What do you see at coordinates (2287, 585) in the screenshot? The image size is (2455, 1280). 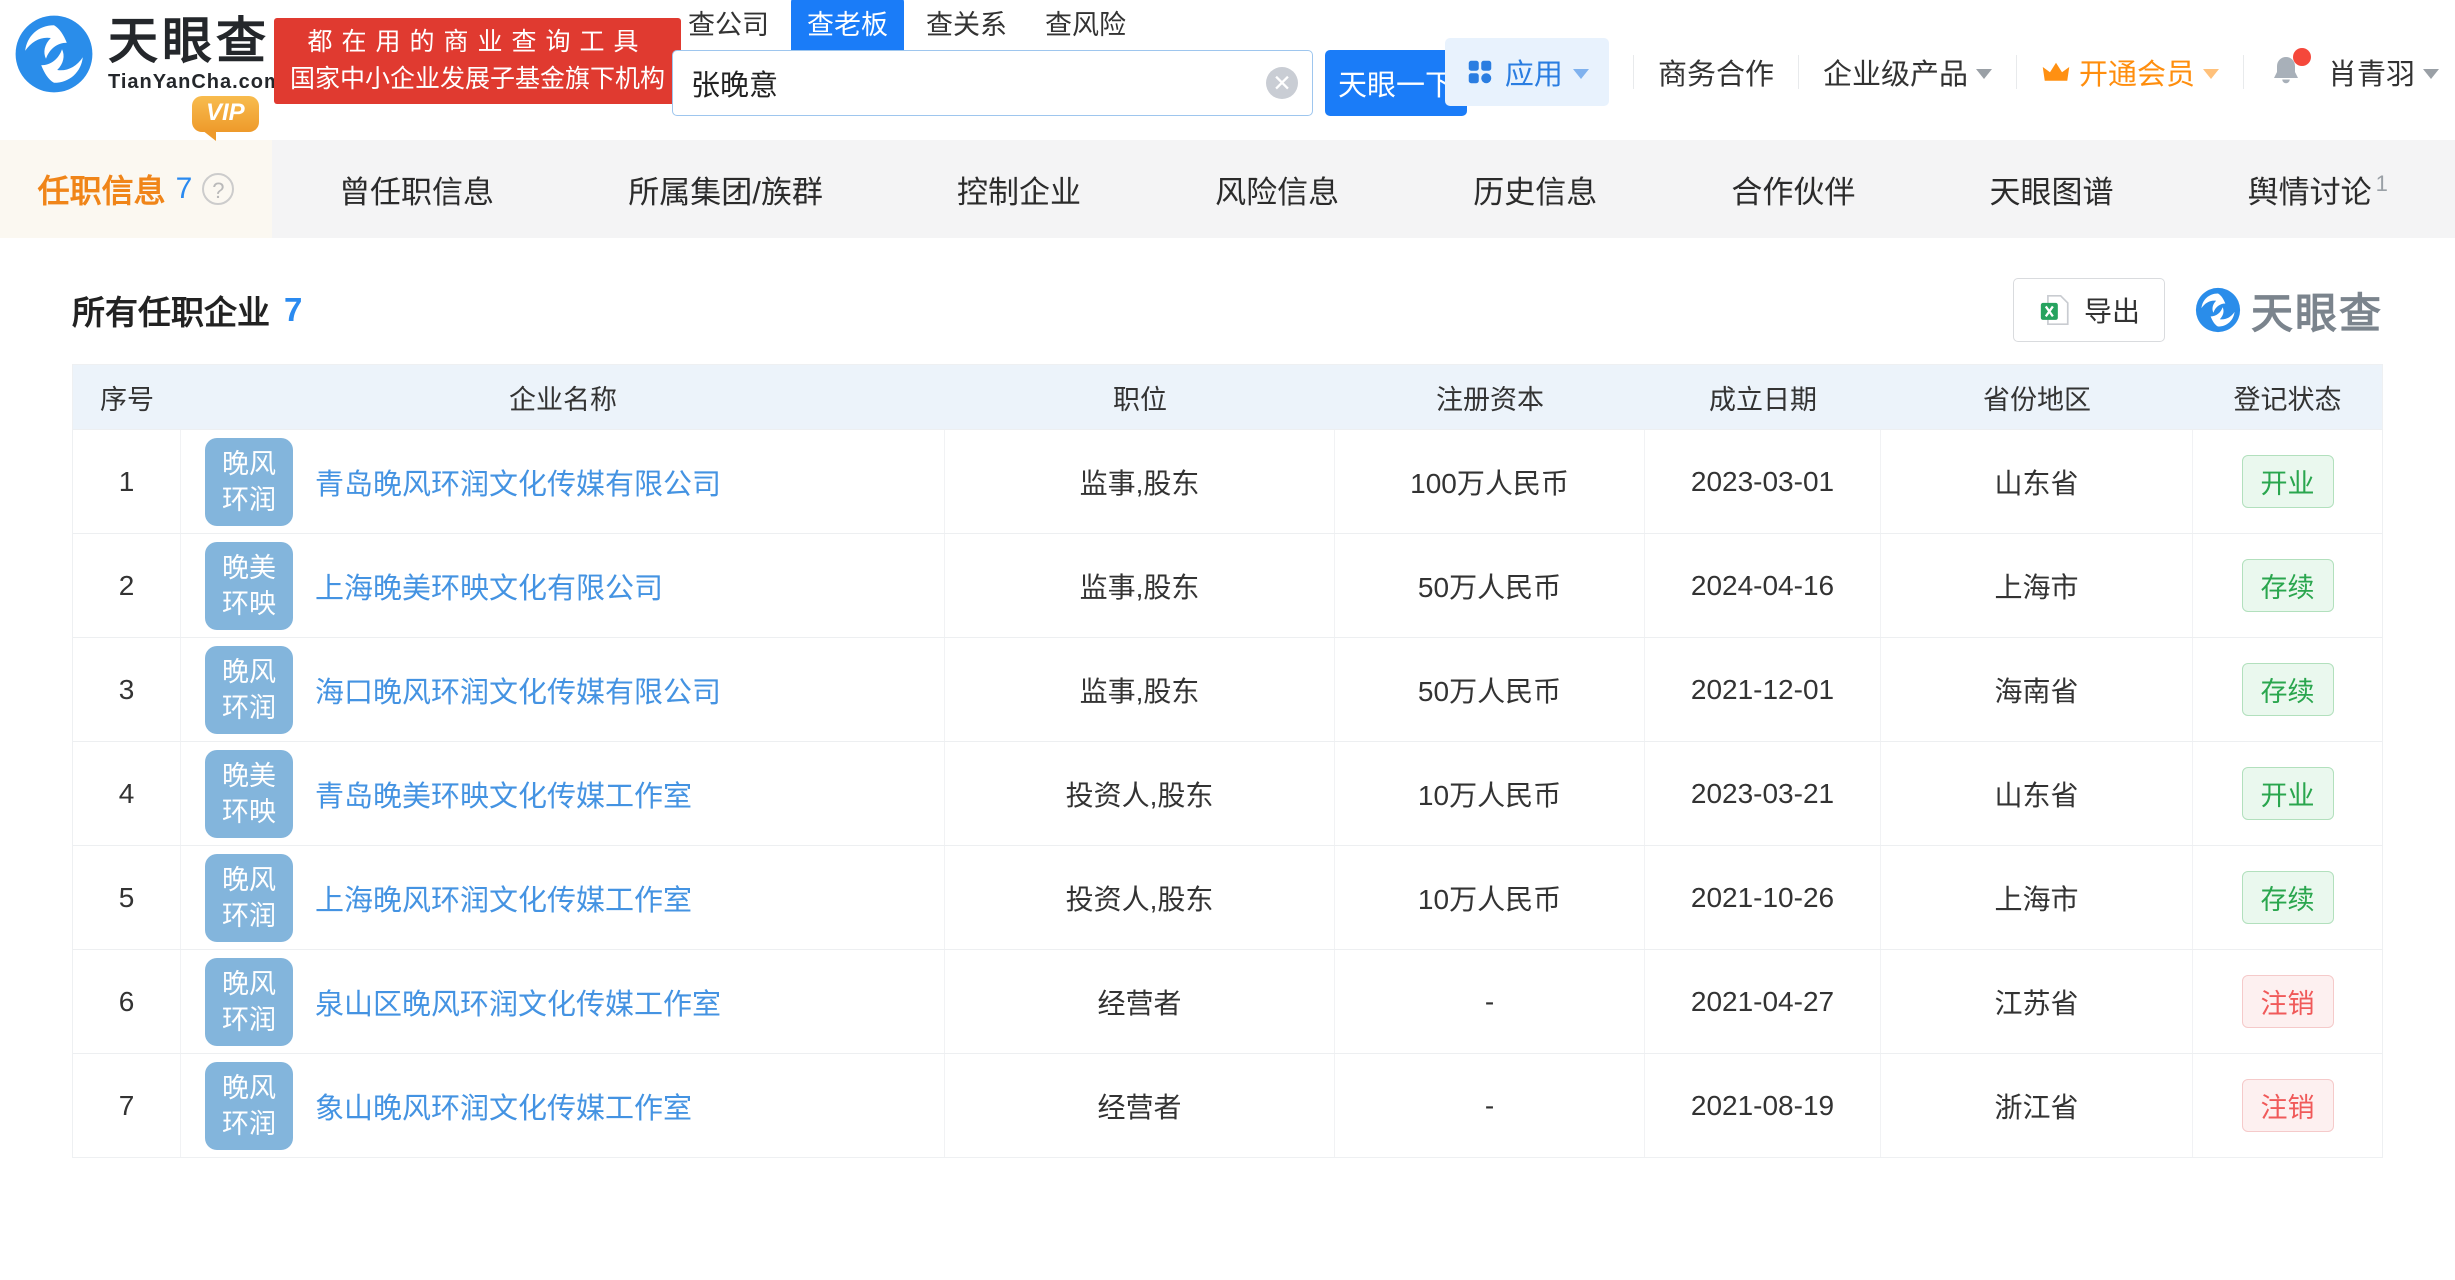 I see `status-badge: 存续` at bounding box center [2287, 585].